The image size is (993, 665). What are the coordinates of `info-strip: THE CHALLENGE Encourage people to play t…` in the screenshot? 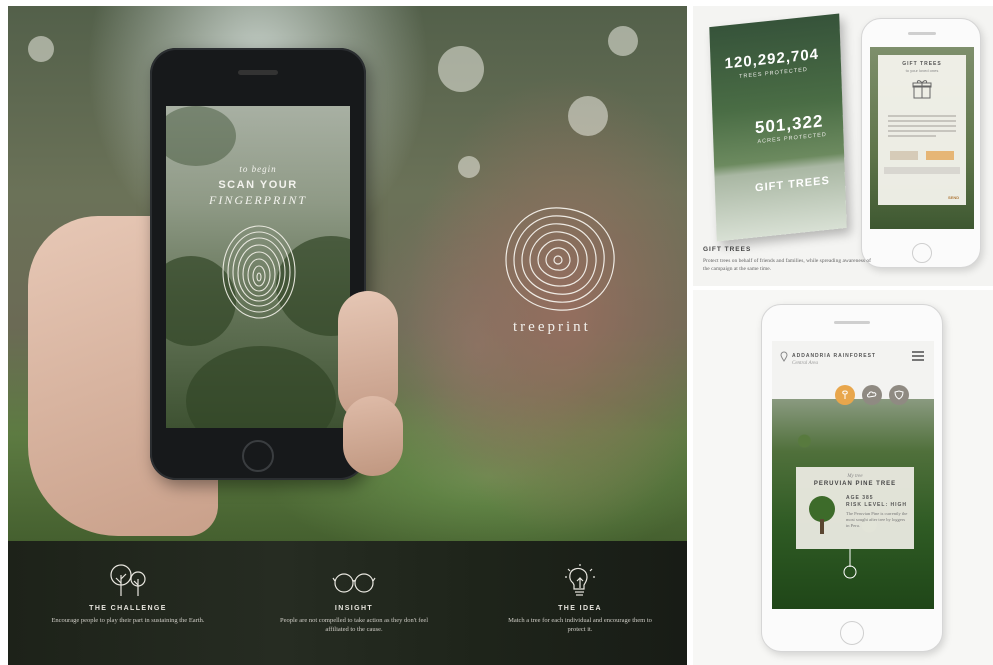 It's located at (347, 603).